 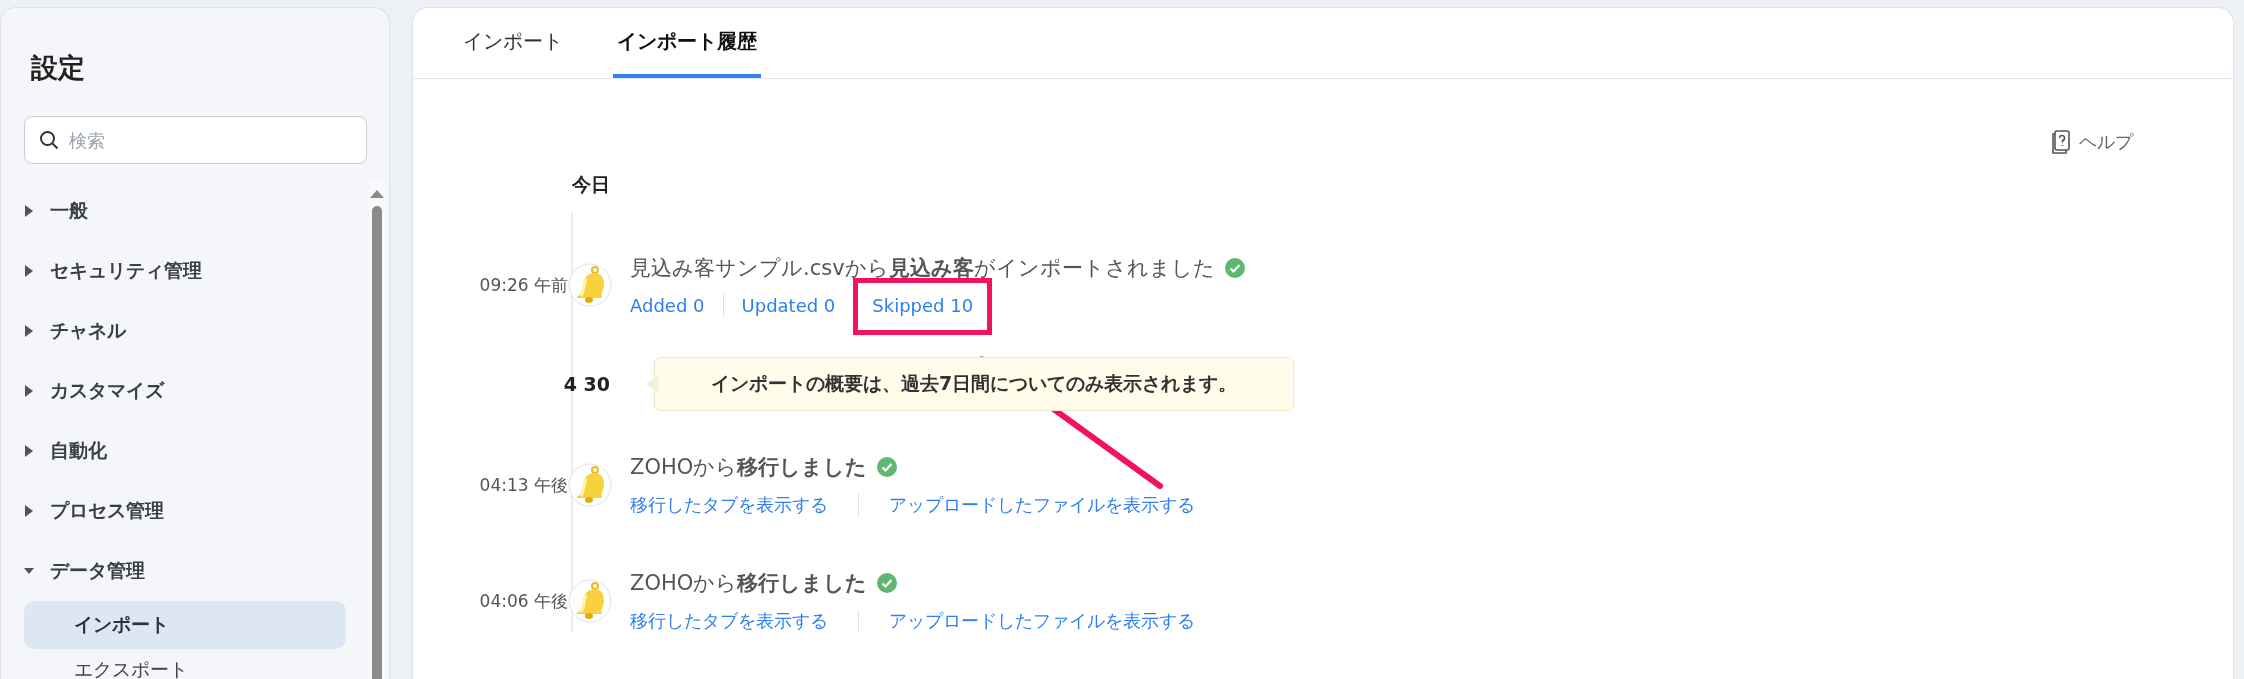 What do you see at coordinates (523, 485) in the screenshot?
I see `time-label: 04:13 午後` at bounding box center [523, 485].